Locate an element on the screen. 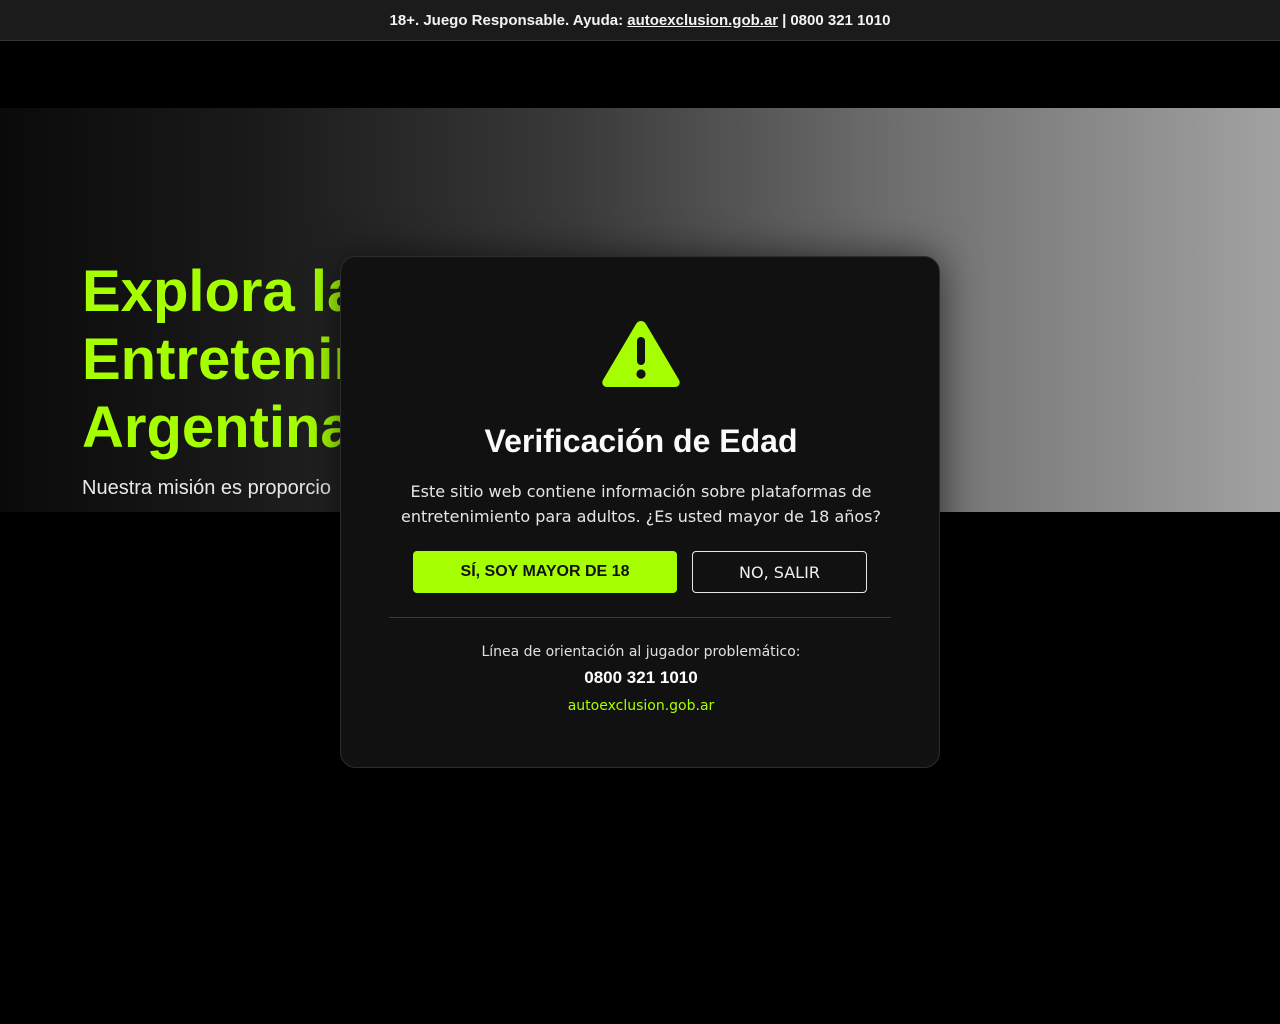 This screenshot has width=1280, height=1024. autoexclusion-modal-link: autoexclusion.gob.ar is located at coordinates (641, 706).